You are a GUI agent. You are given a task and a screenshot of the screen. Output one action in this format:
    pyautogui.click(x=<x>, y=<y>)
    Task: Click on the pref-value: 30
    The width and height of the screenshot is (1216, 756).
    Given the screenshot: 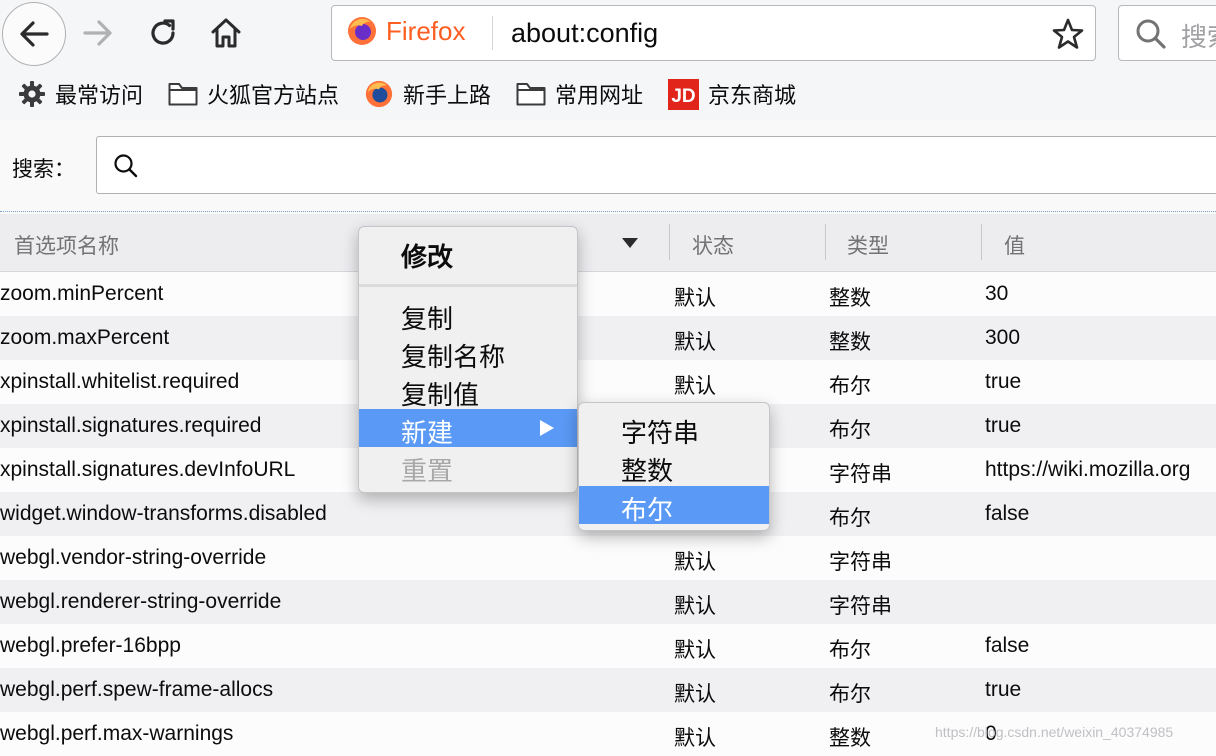 What is the action you would take?
    pyautogui.click(x=997, y=293)
    